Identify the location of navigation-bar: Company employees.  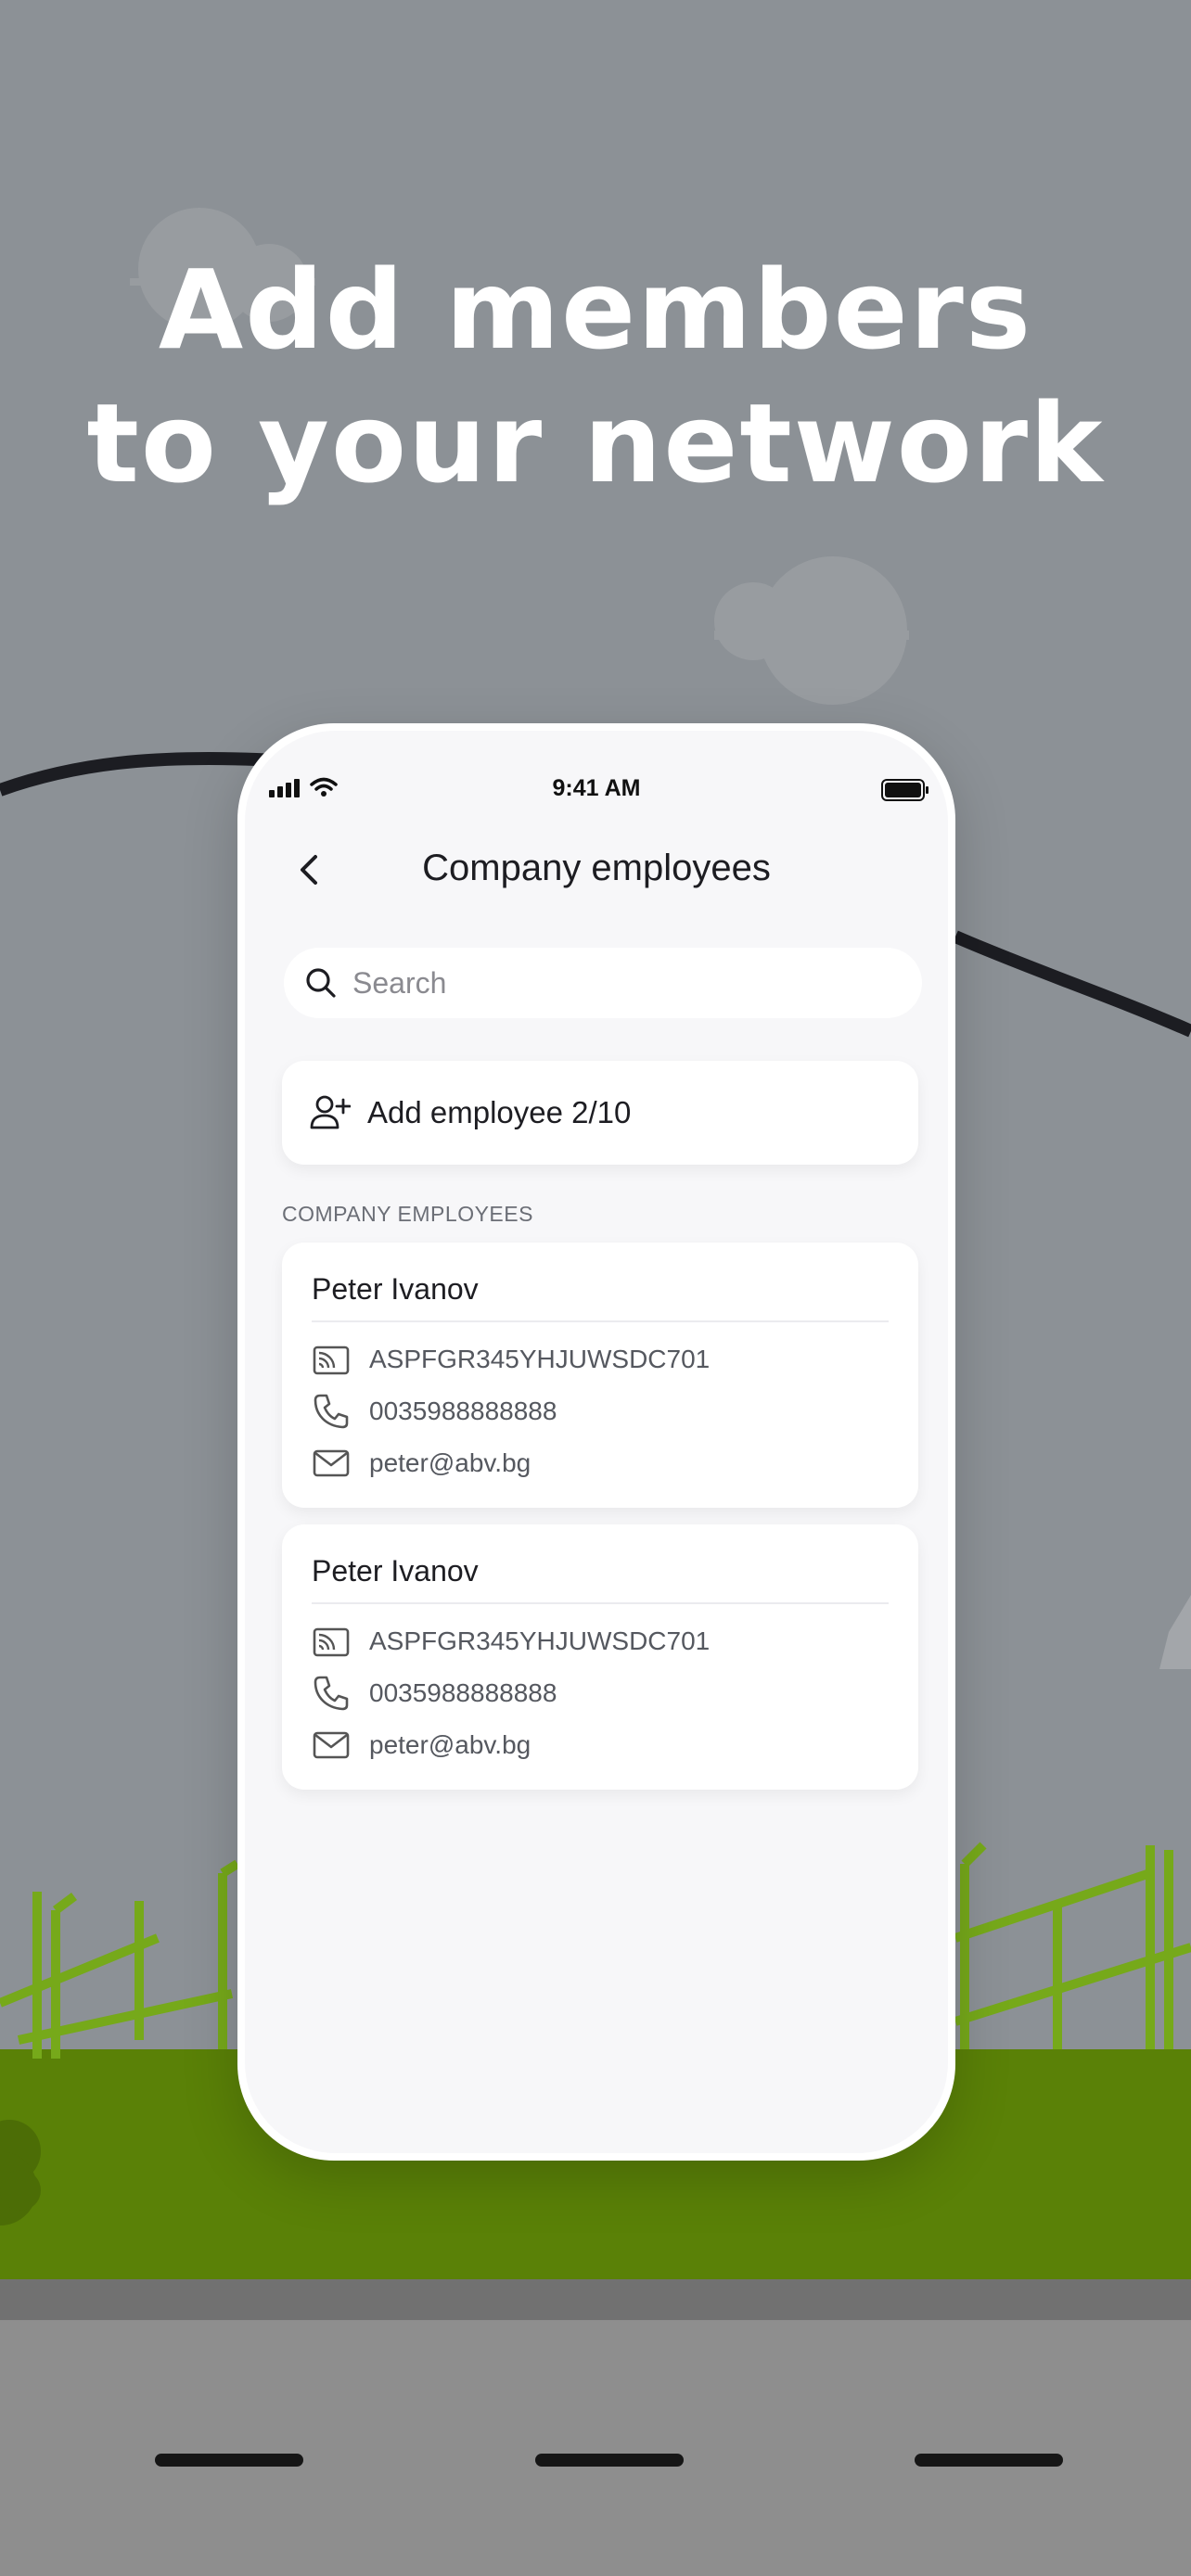
(597, 870).